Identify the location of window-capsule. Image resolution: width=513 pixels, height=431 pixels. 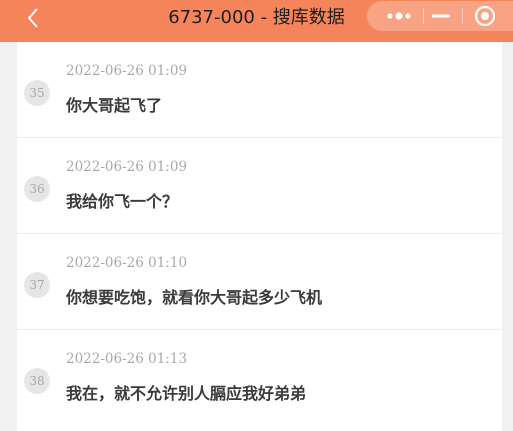
(440, 16).